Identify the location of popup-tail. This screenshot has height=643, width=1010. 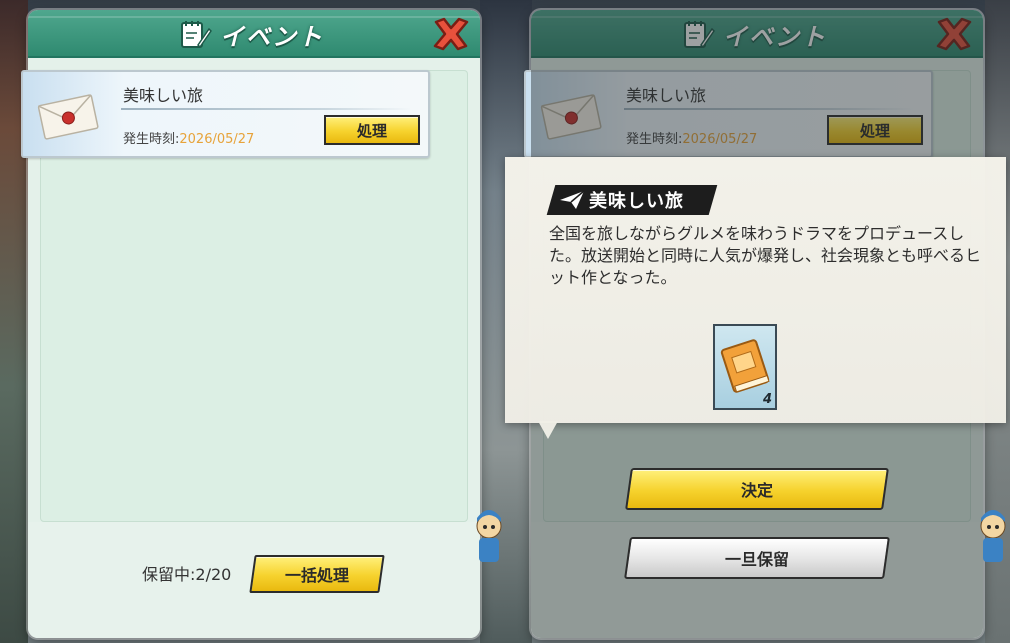
(548, 430).